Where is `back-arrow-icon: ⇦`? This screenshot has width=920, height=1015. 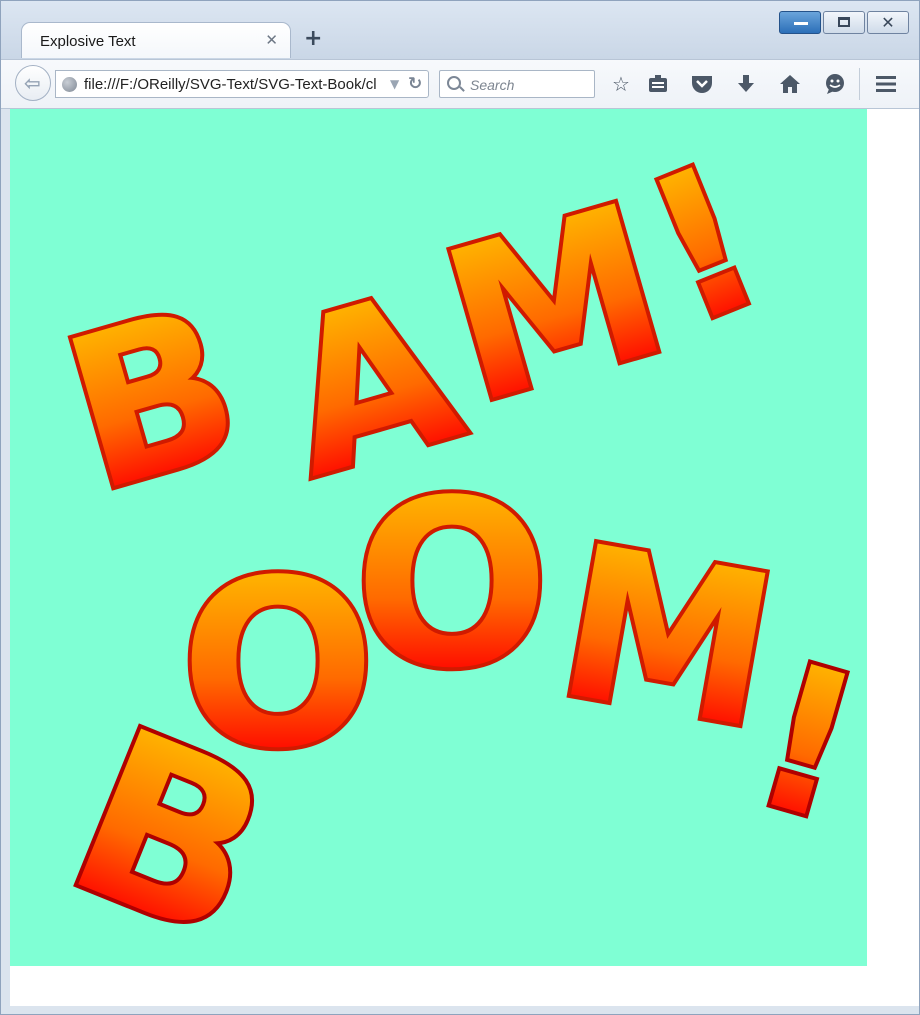 back-arrow-icon: ⇦ is located at coordinates (32, 83).